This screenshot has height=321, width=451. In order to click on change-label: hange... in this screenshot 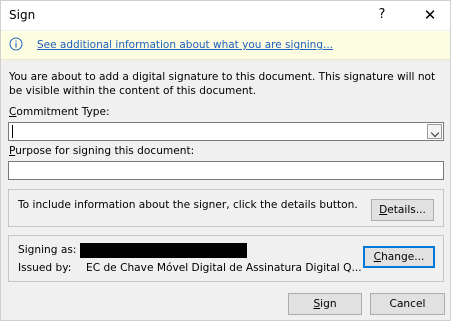, I will do `click(403, 257)`.